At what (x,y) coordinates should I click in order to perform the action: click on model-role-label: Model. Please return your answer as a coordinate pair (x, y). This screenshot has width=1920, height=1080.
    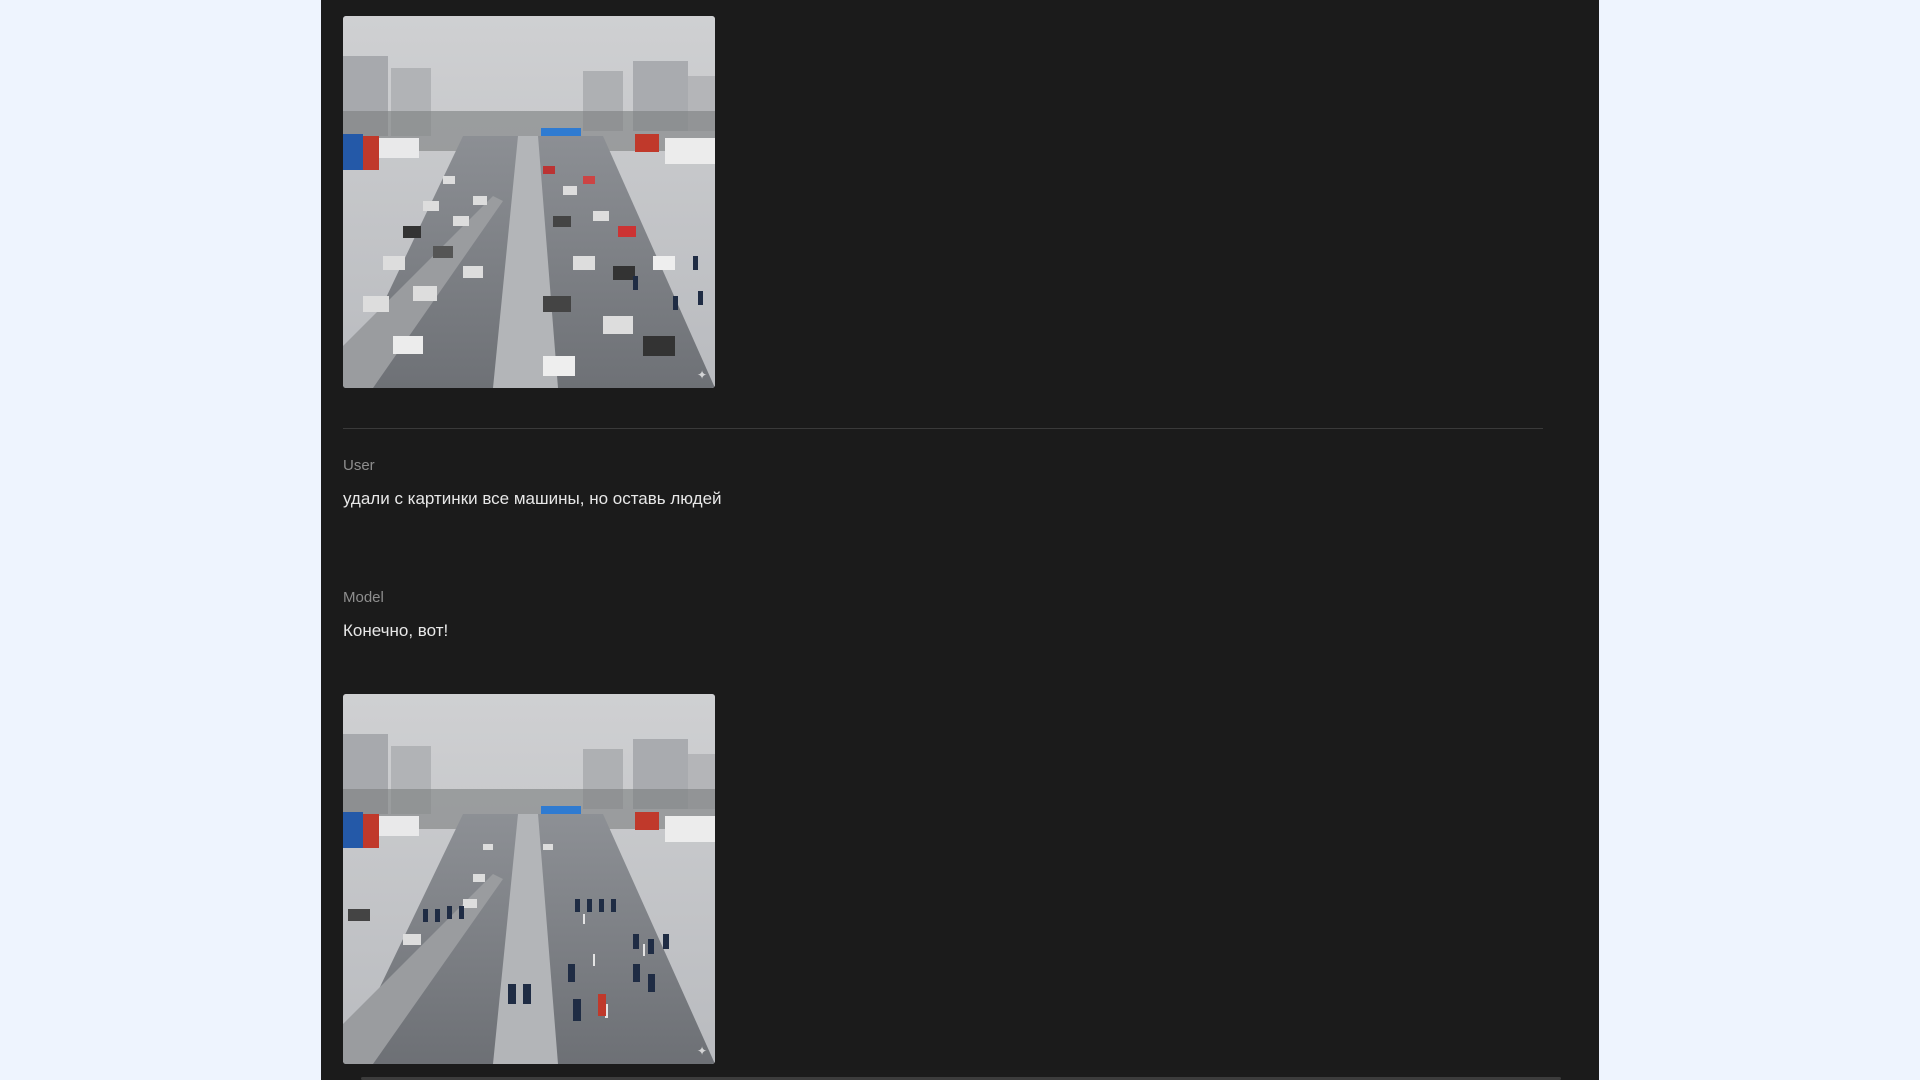
    Looking at the image, I should click on (363, 597).